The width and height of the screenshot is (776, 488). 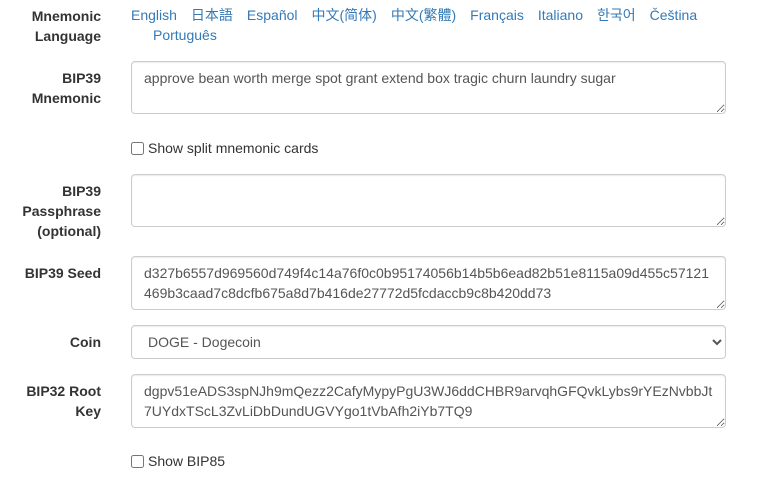 I want to click on language-link-portuguese: Português, so click(x=185, y=35).